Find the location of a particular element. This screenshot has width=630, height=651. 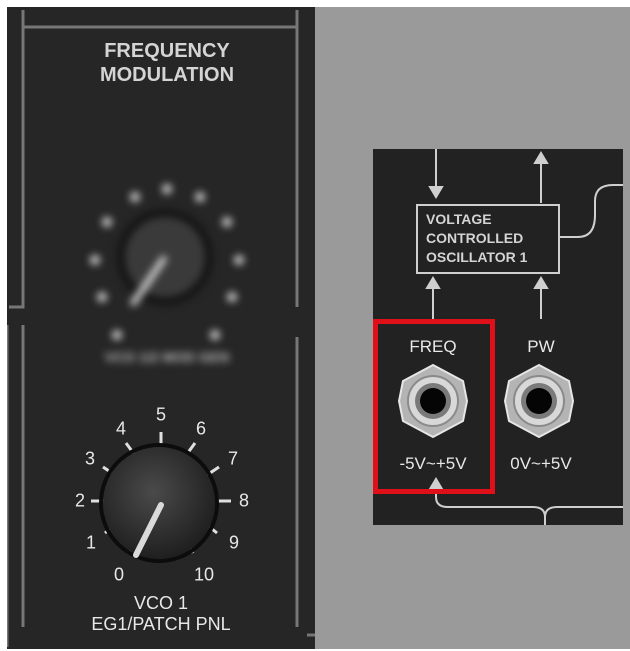

vco1-tick-3: 3 is located at coordinates (90, 458).